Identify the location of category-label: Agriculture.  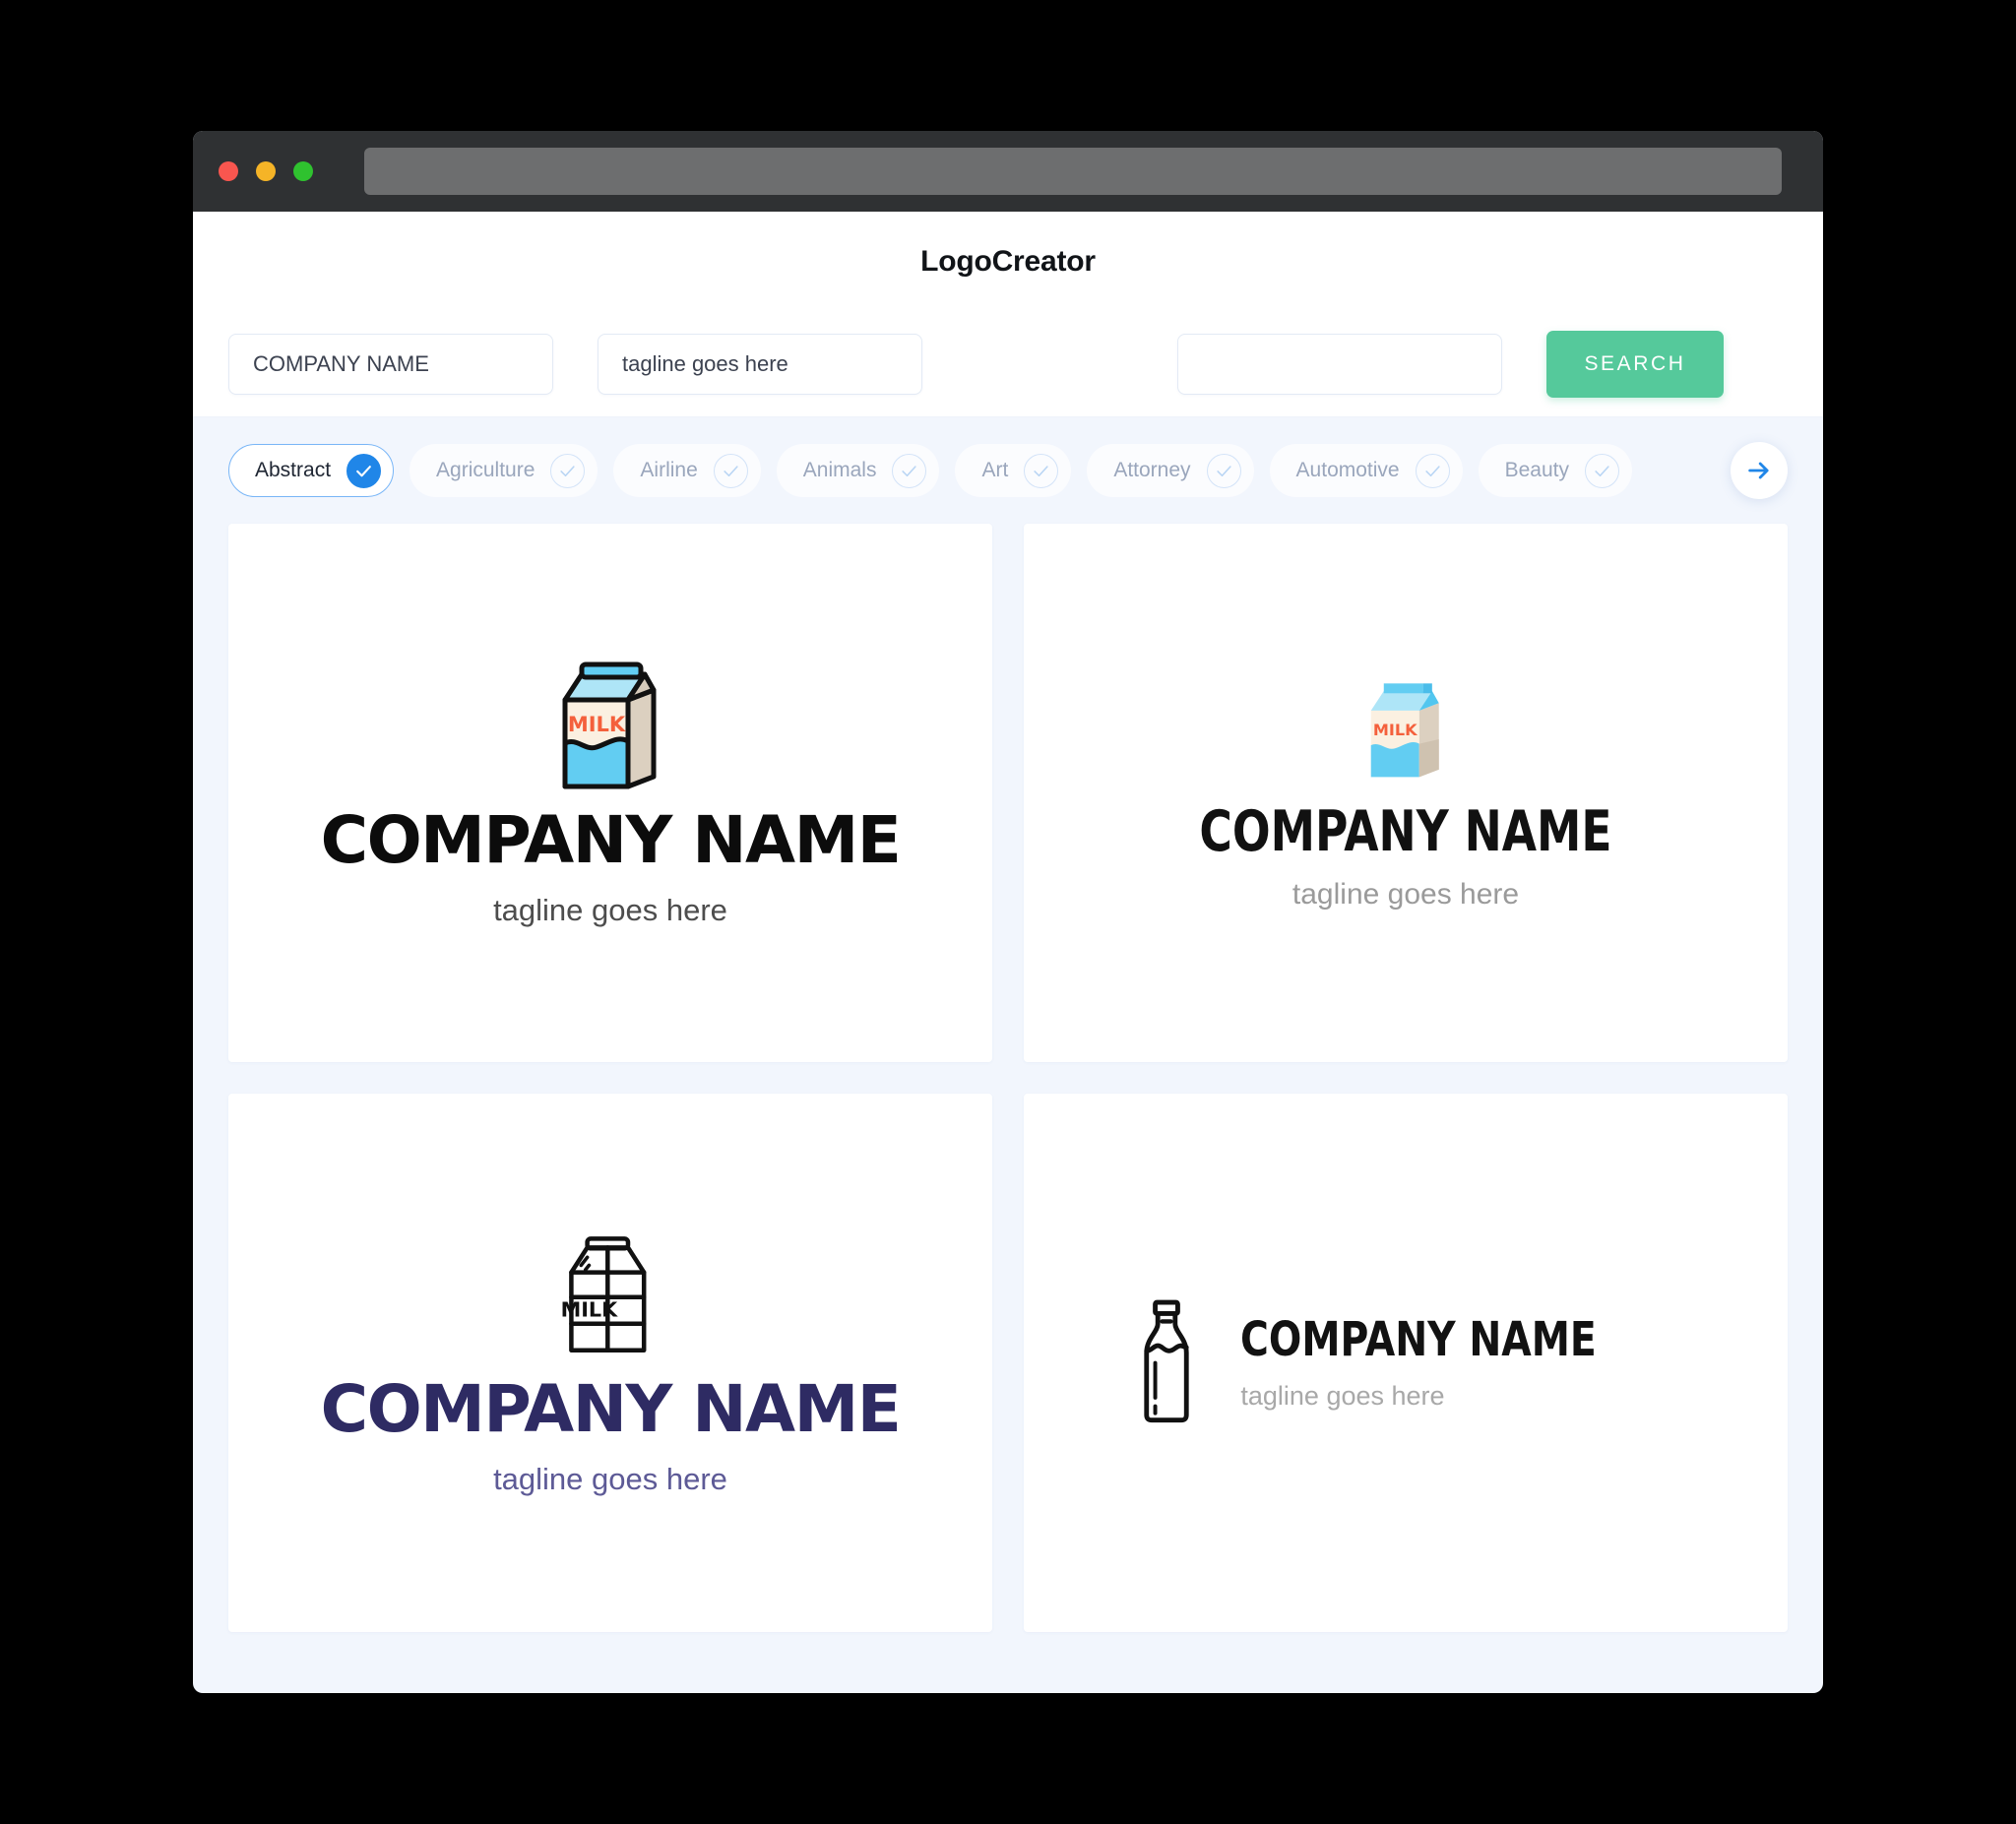
(486, 470).